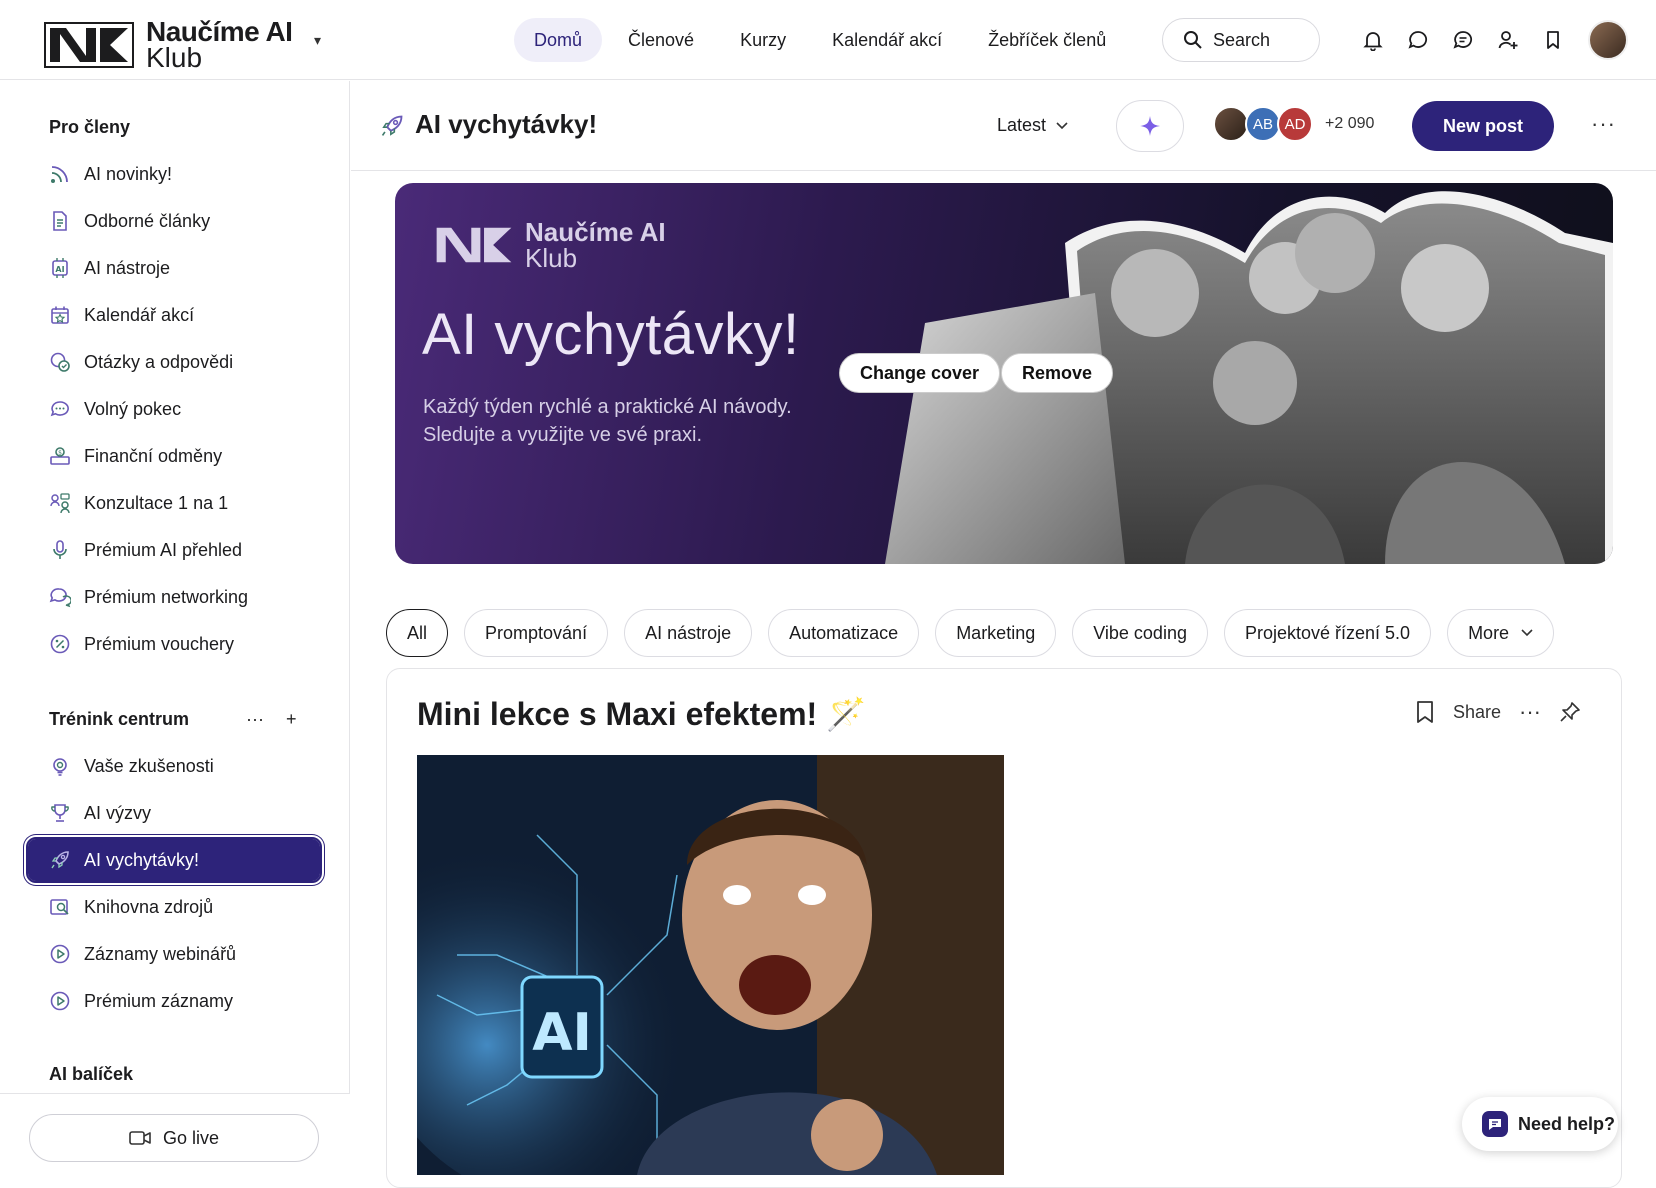 This screenshot has width=1656, height=1188. What do you see at coordinates (1608, 40) in the screenshot?
I see `user-avatar` at bounding box center [1608, 40].